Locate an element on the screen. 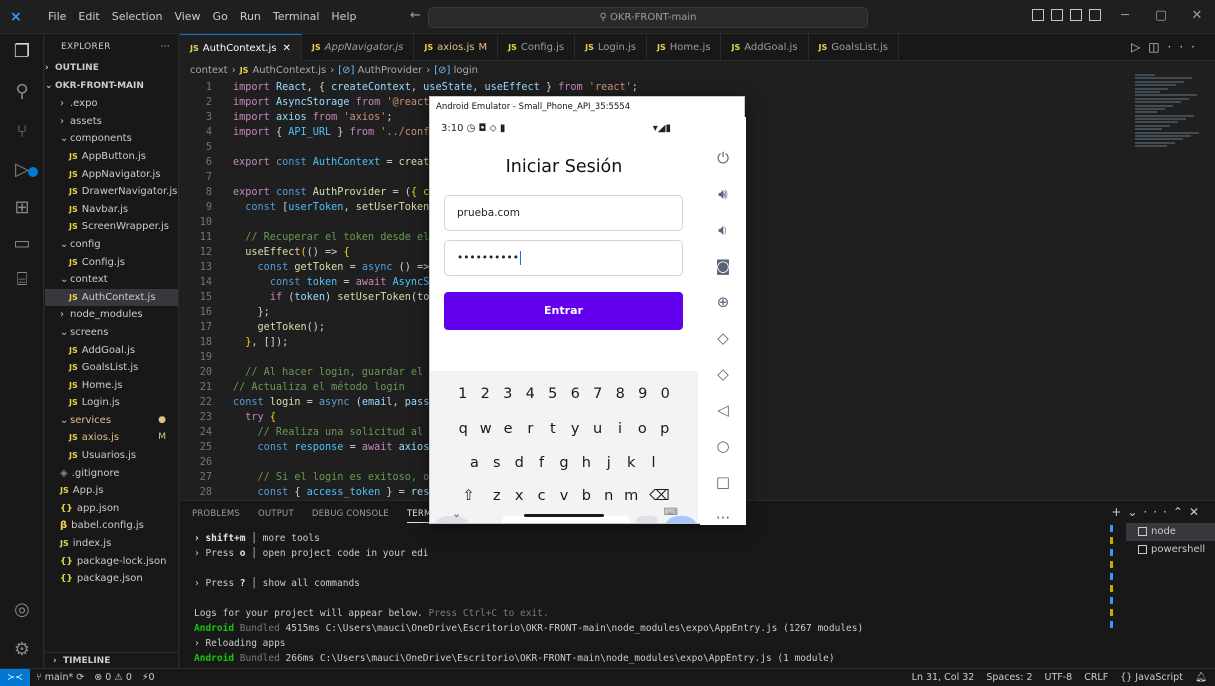  home-nav-icon: ○ is located at coordinates (723, 446).